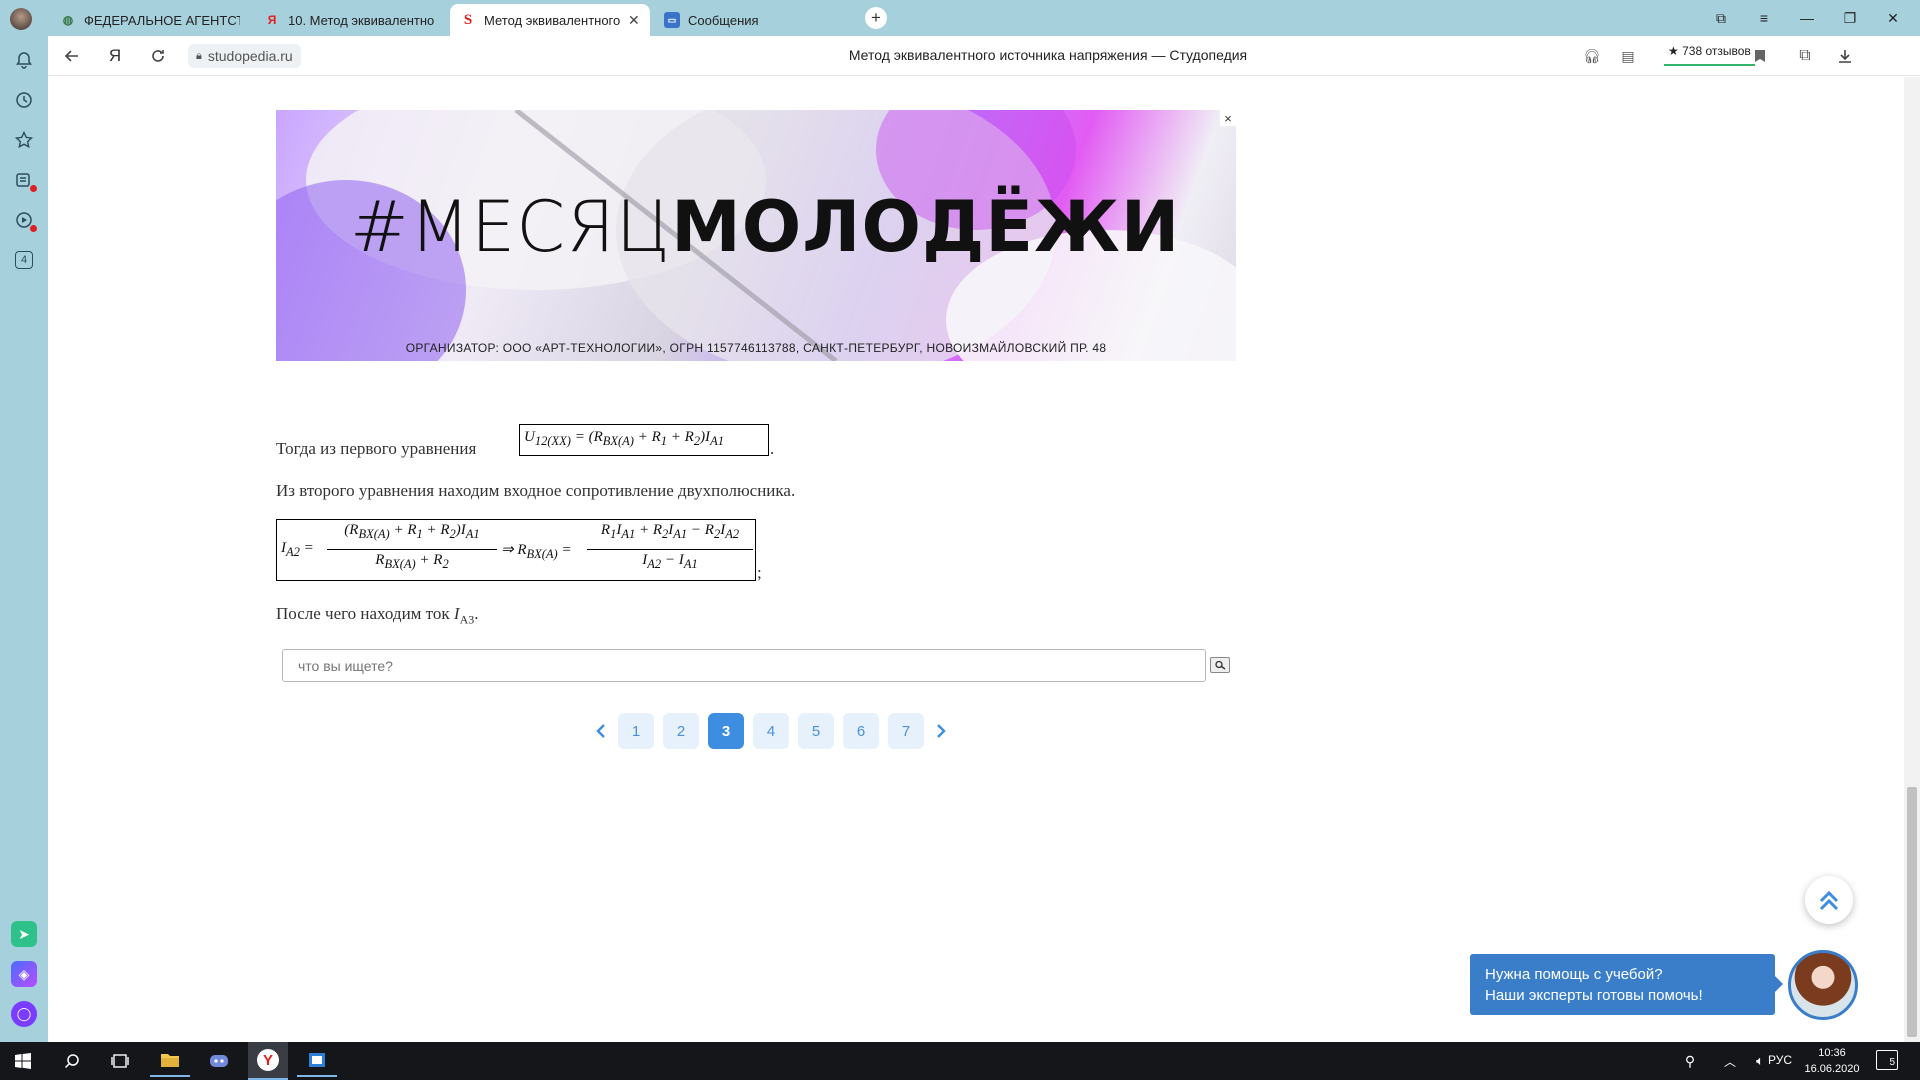 Image resolution: width=1920 pixels, height=1080 pixels. Describe the element at coordinates (1628, 56) in the screenshot. I see `reader-mode-icon: ▤` at that location.